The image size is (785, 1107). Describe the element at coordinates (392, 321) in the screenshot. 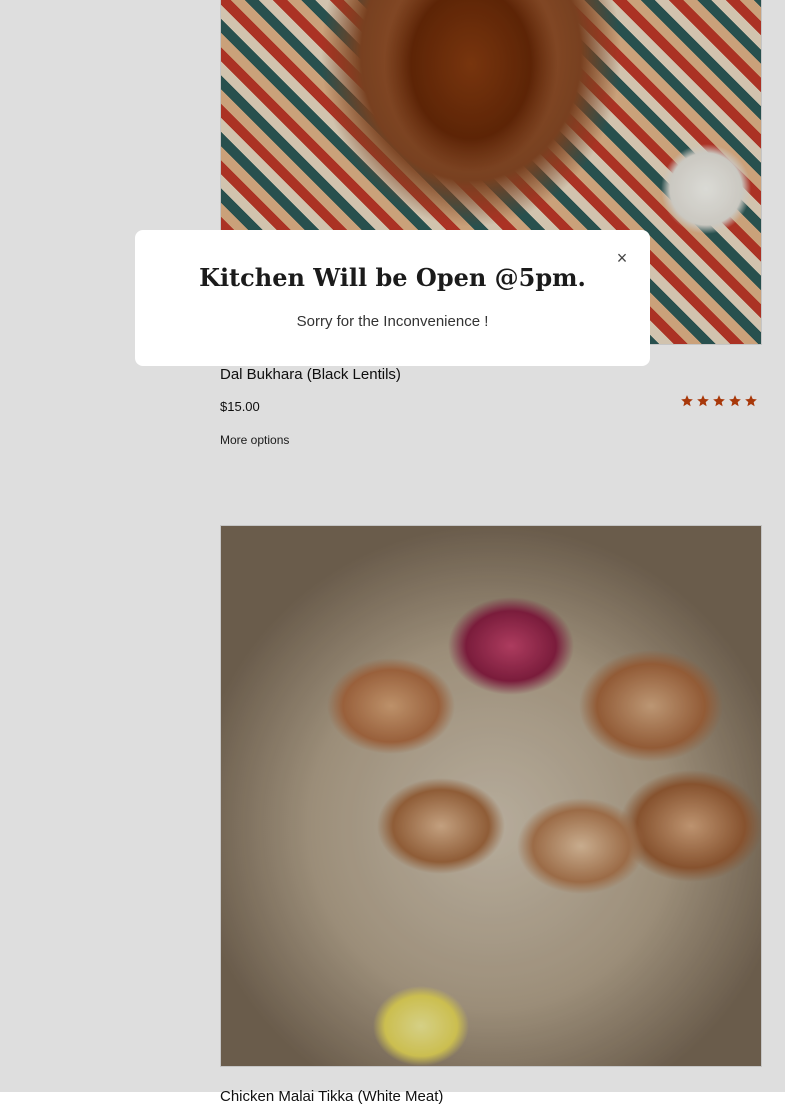

I see `modal-message: Sorry for the Inconvenience !` at that location.